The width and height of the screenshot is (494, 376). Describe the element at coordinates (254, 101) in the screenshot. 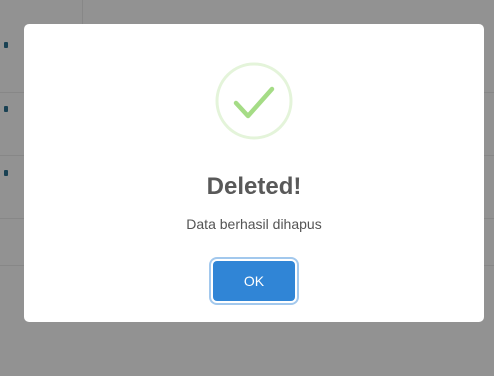

I see `success-check-icon` at that location.